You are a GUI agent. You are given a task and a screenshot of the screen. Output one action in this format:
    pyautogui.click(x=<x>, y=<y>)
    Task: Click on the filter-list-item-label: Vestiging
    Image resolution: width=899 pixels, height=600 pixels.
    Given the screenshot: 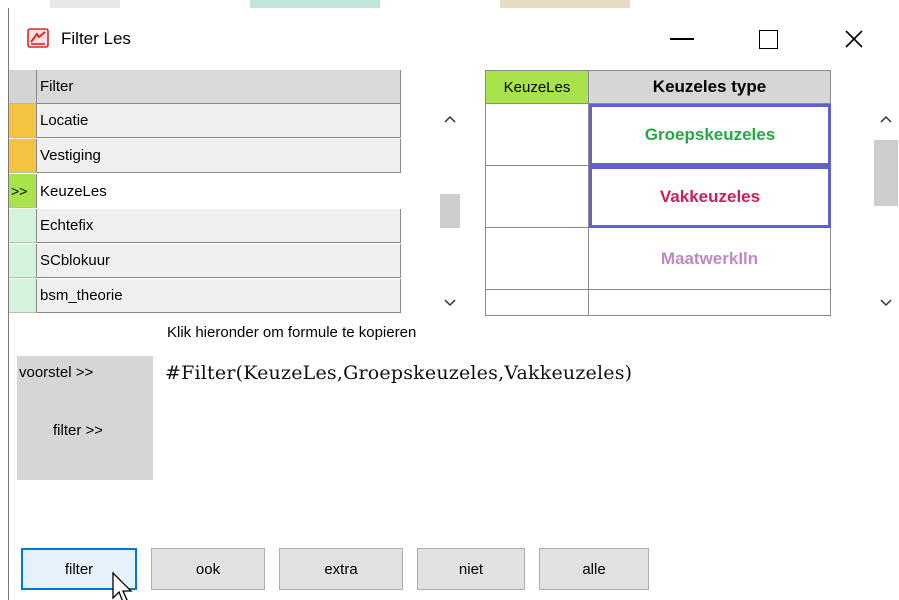 What is the action you would take?
    pyautogui.click(x=219, y=156)
    